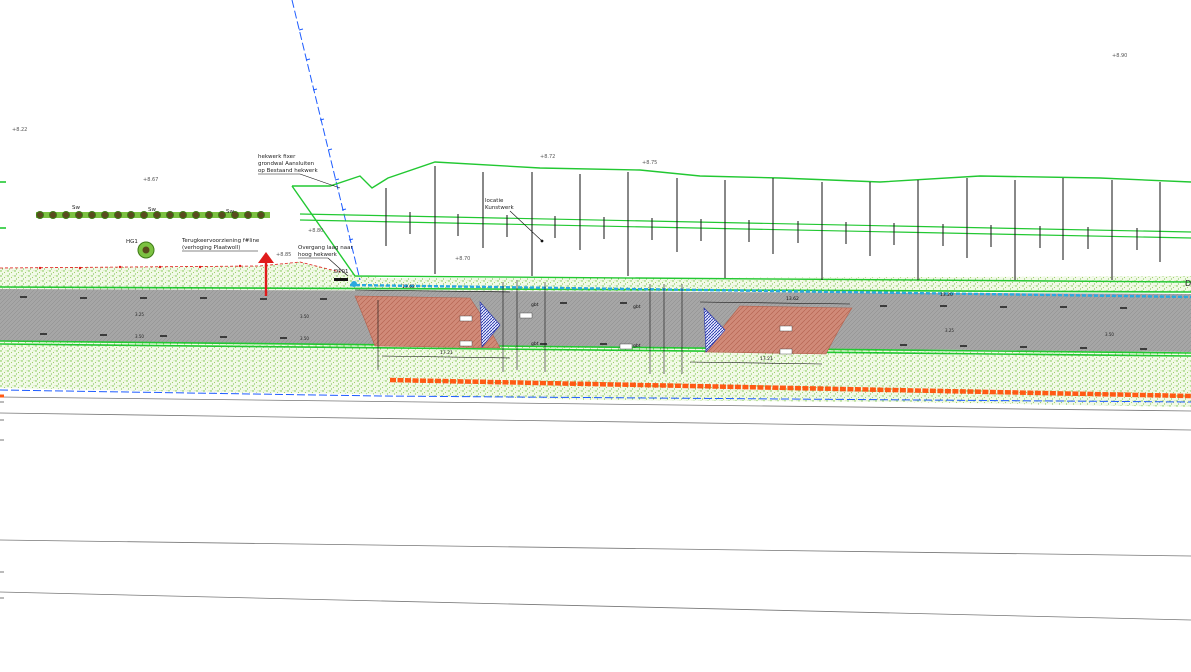 Image resolution: width=1191 pixels, height=672 pixels. I want to click on elevation-2: +8.67, so click(150, 180).